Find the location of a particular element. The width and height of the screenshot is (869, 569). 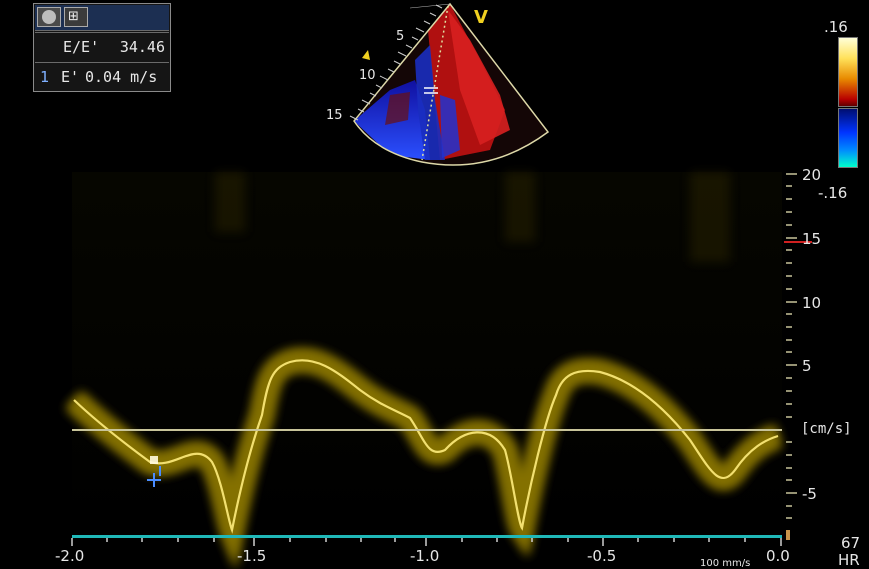

time-ruler is located at coordinates (426, 542).